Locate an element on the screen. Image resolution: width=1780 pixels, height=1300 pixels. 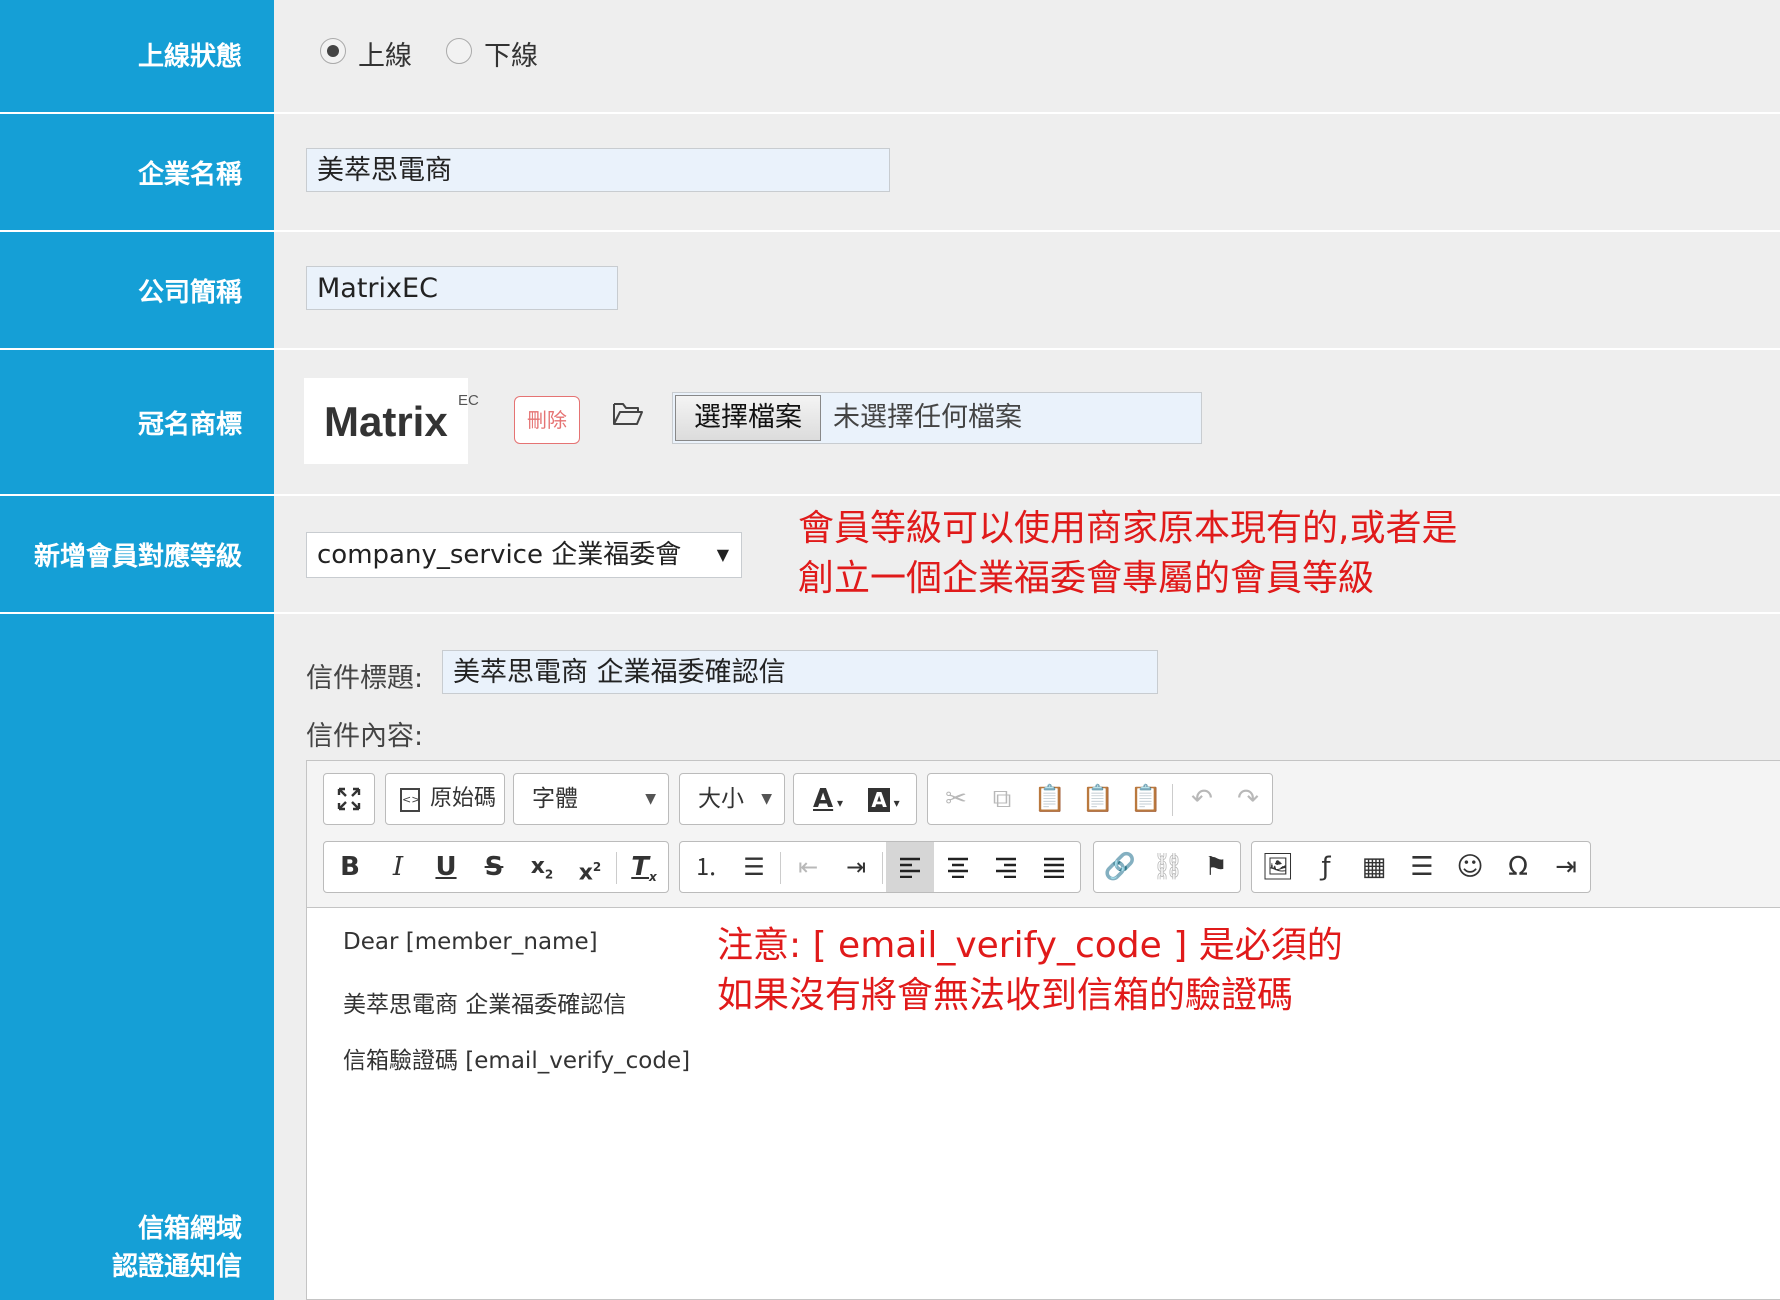
email-label-line2: 認證通知信 is located at coordinates (176, 1267).